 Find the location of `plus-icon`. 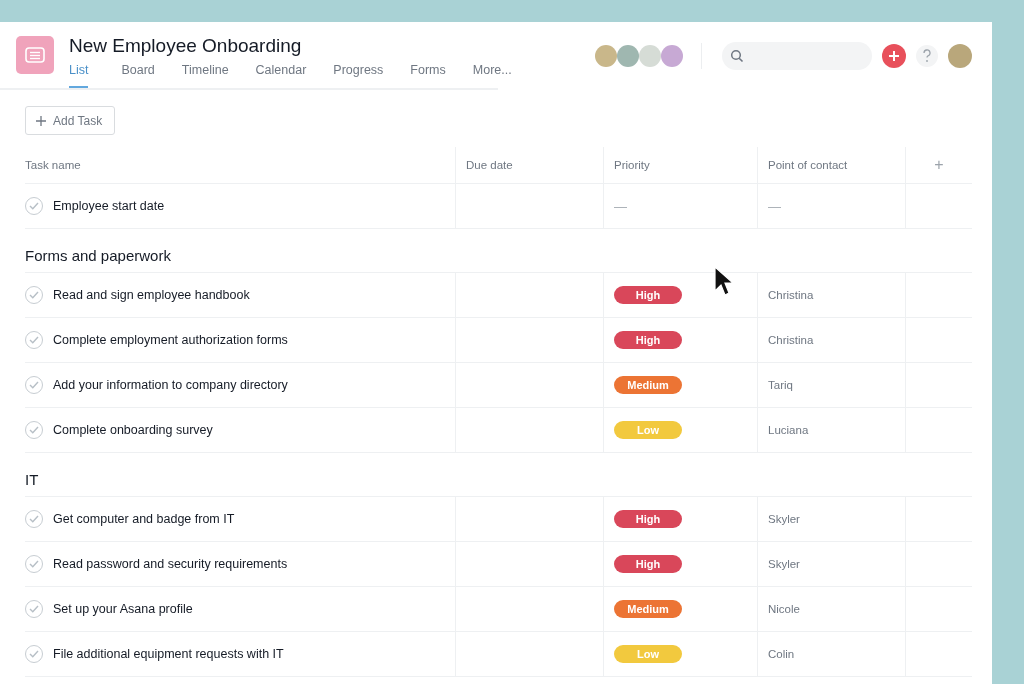

plus-icon is located at coordinates (41, 120).